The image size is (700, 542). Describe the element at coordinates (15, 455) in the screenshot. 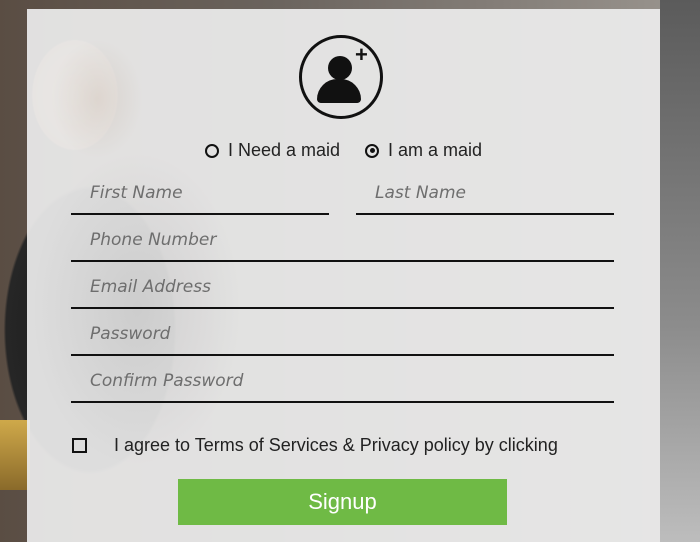

I see `background-photo-detail` at that location.